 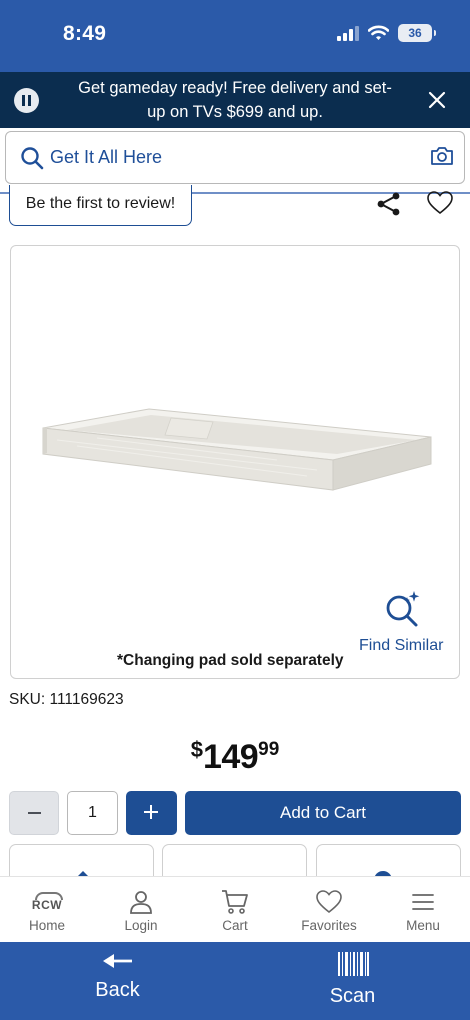 I want to click on status-bar: 8:49 36, so click(x=235, y=36).